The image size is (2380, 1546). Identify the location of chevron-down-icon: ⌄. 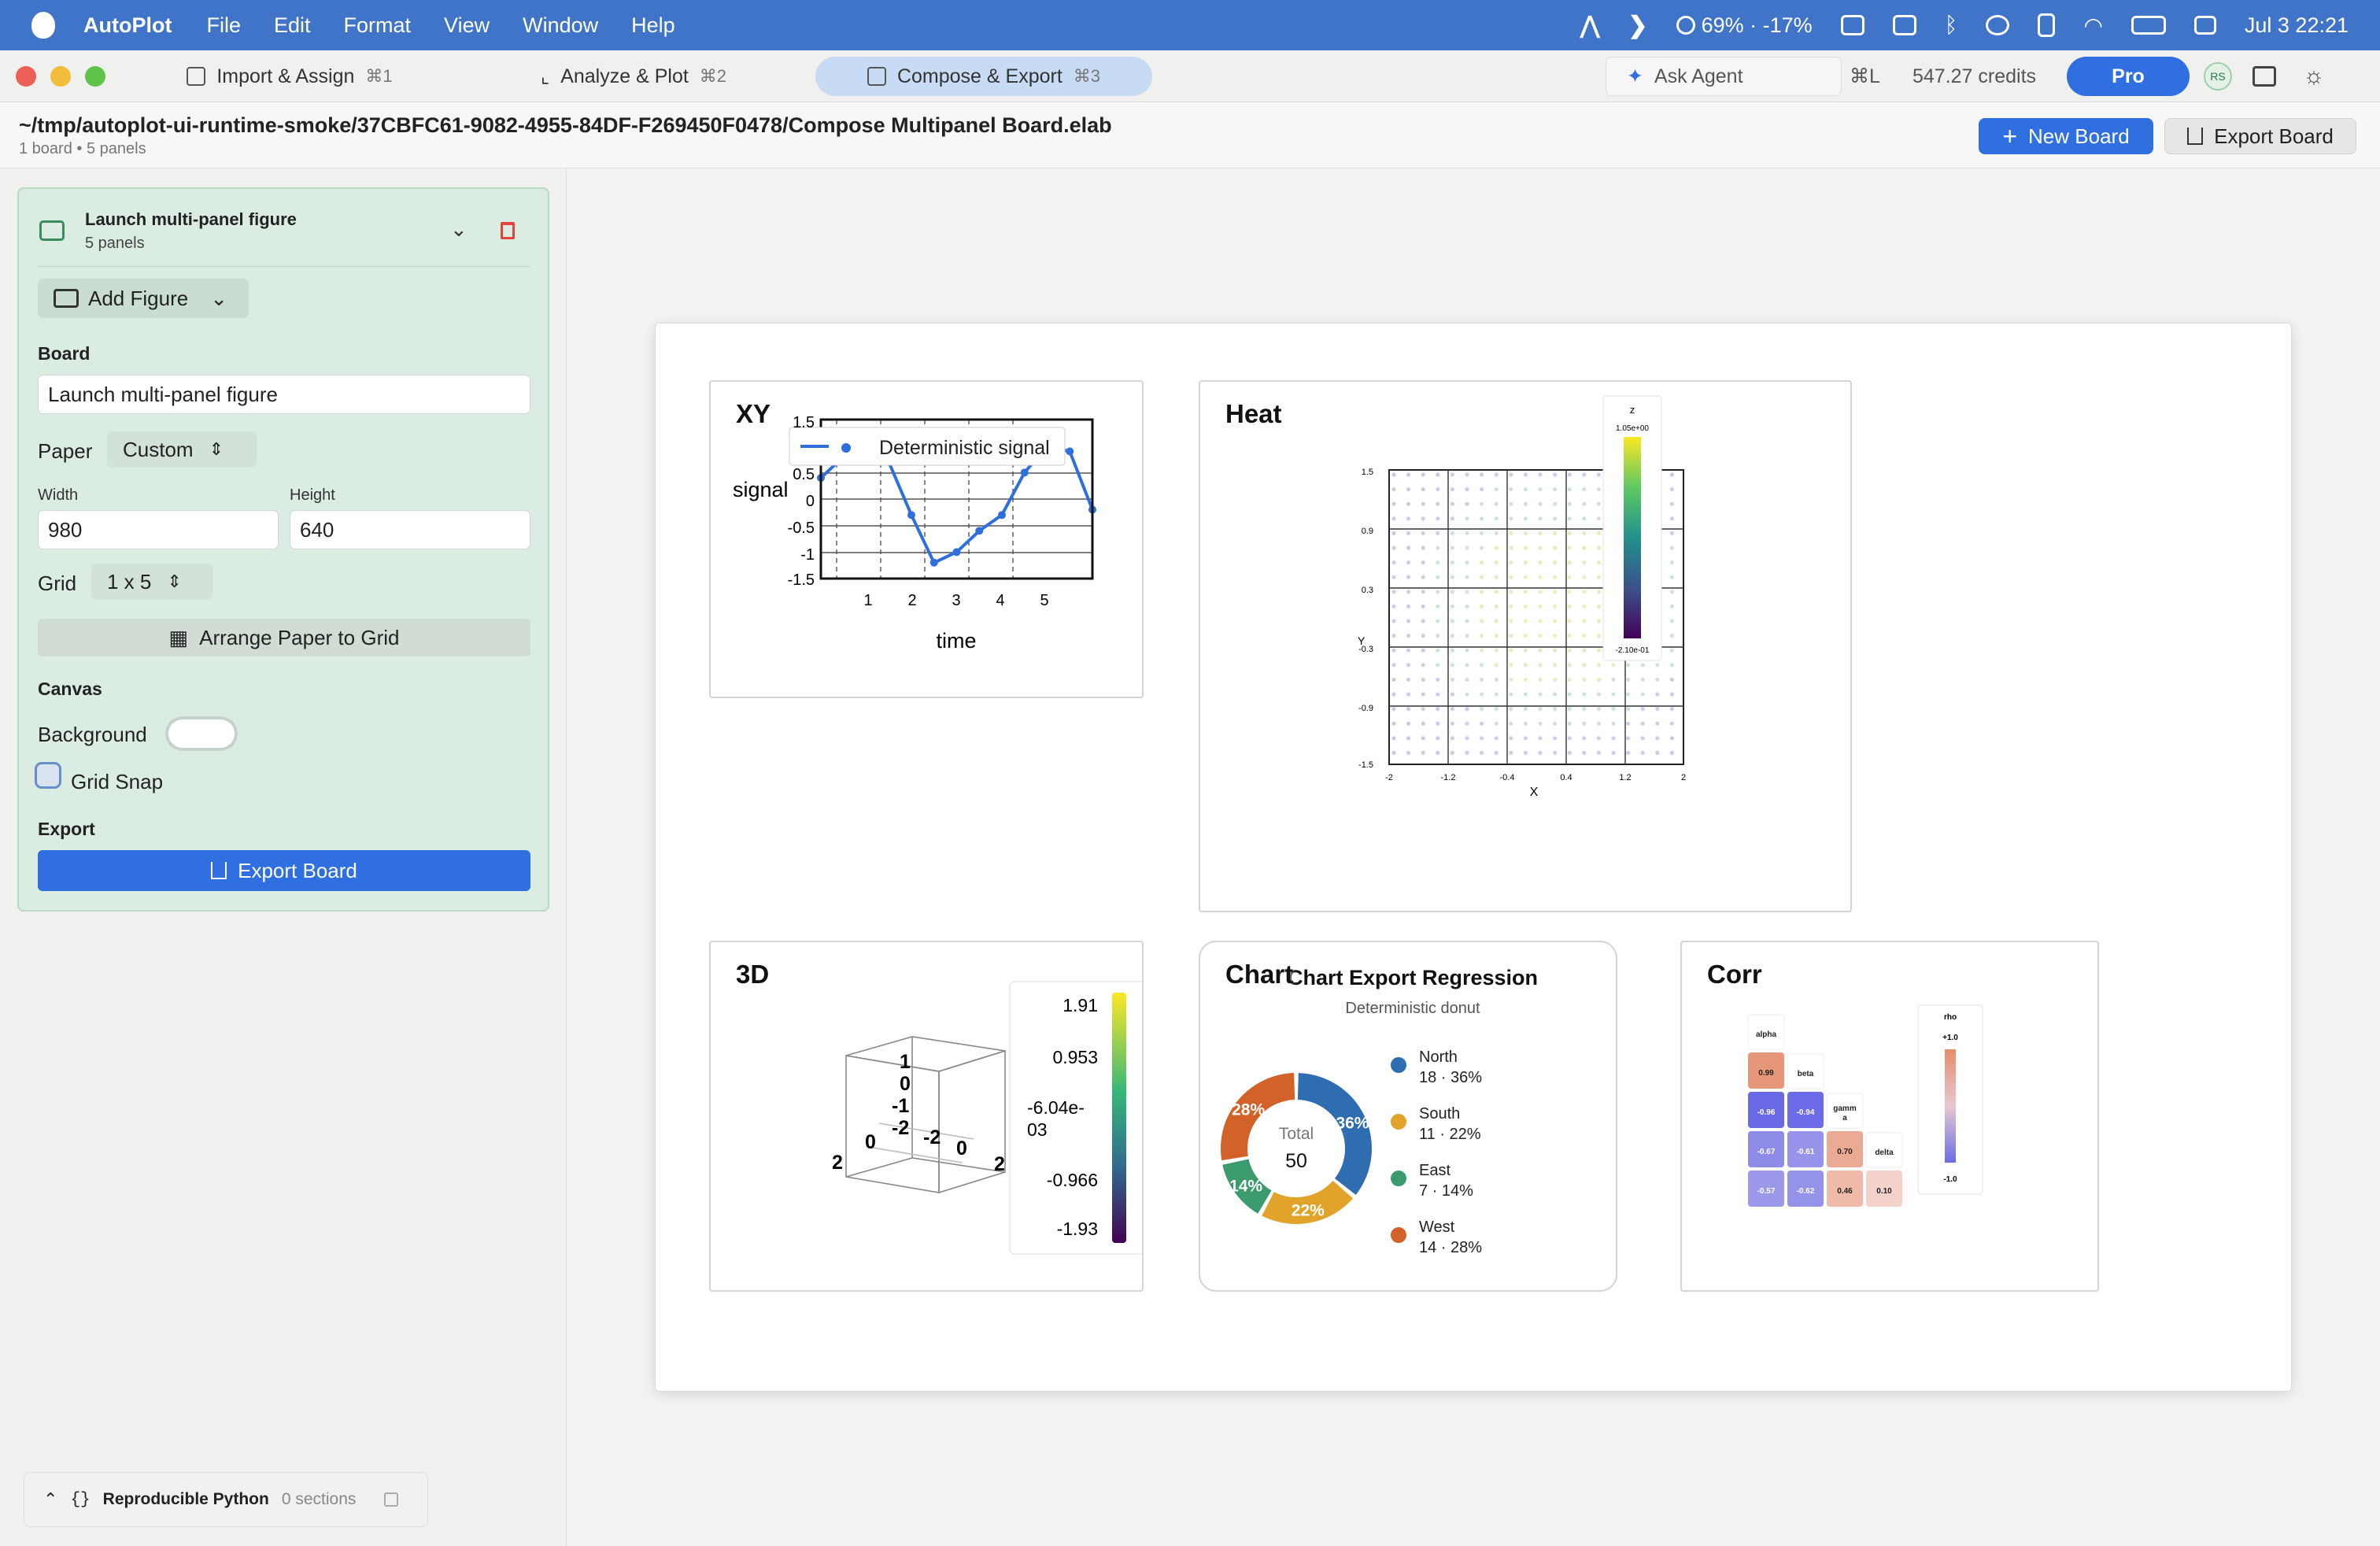
(459, 229).